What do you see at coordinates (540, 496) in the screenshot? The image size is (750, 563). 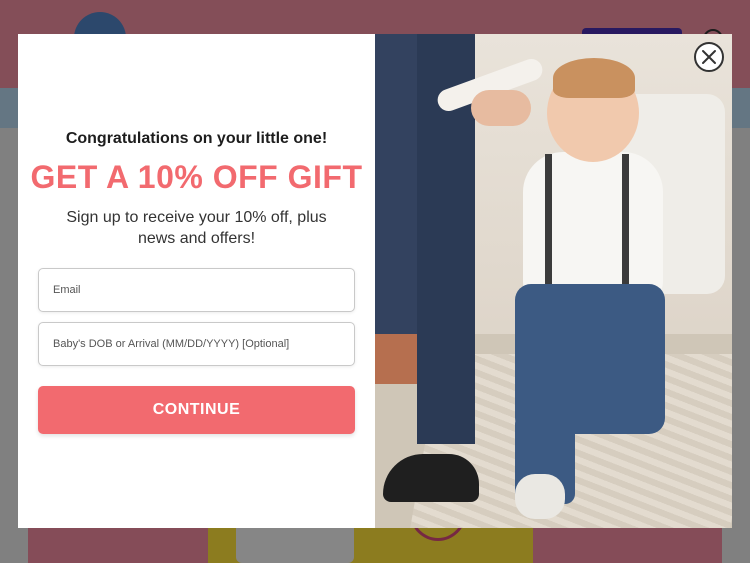 I see `photo-baby-shoe` at bounding box center [540, 496].